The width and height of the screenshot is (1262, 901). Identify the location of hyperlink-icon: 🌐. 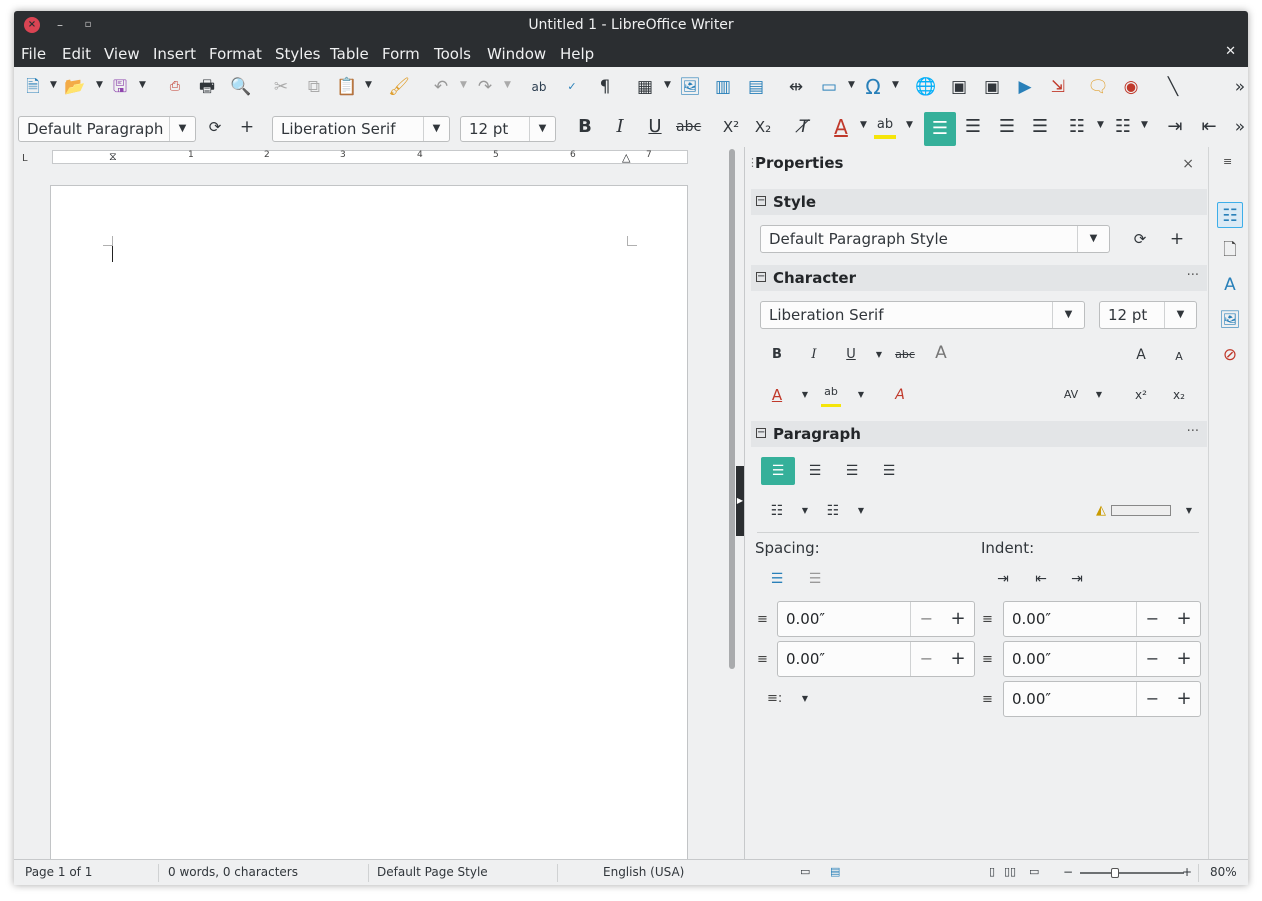
(926, 87).